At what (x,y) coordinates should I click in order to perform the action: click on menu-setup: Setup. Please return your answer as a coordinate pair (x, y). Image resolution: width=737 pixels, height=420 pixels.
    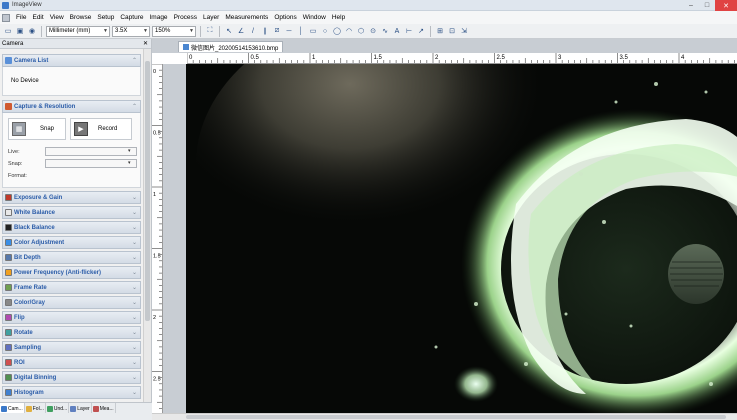
    Looking at the image, I should click on (105, 17).